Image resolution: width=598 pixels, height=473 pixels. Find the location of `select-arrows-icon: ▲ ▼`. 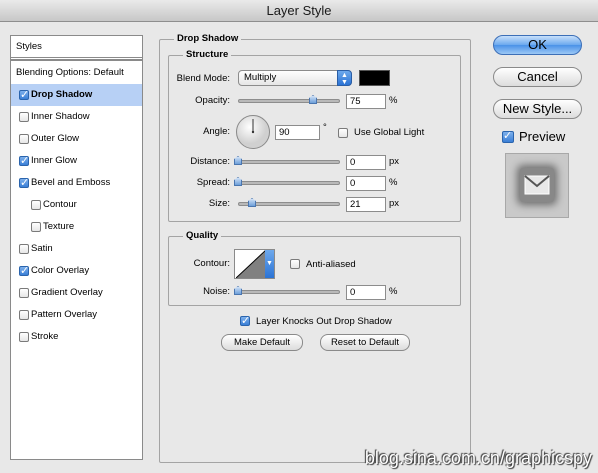

select-arrows-icon: ▲ ▼ is located at coordinates (344, 78).